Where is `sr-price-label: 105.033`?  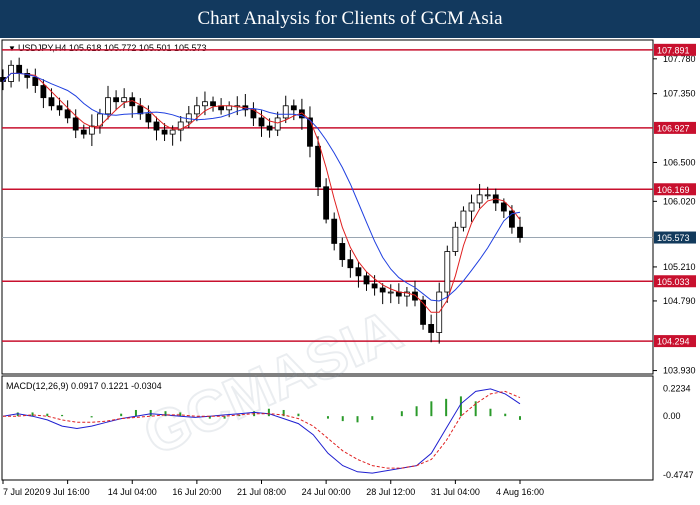
sr-price-label: 105.033 is located at coordinates (673, 282).